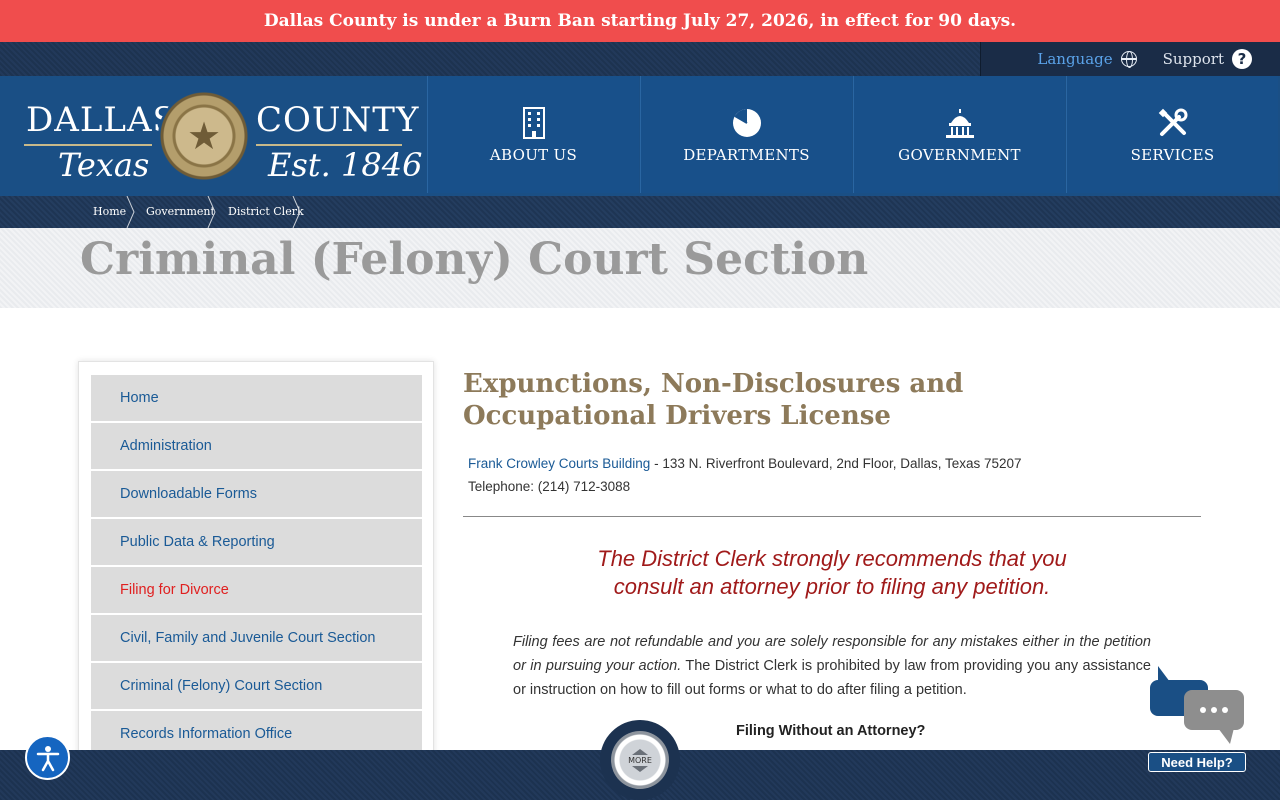 This screenshot has height=800, width=1280. I want to click on nav-about-us: ABOUT US, so click(533, 134).